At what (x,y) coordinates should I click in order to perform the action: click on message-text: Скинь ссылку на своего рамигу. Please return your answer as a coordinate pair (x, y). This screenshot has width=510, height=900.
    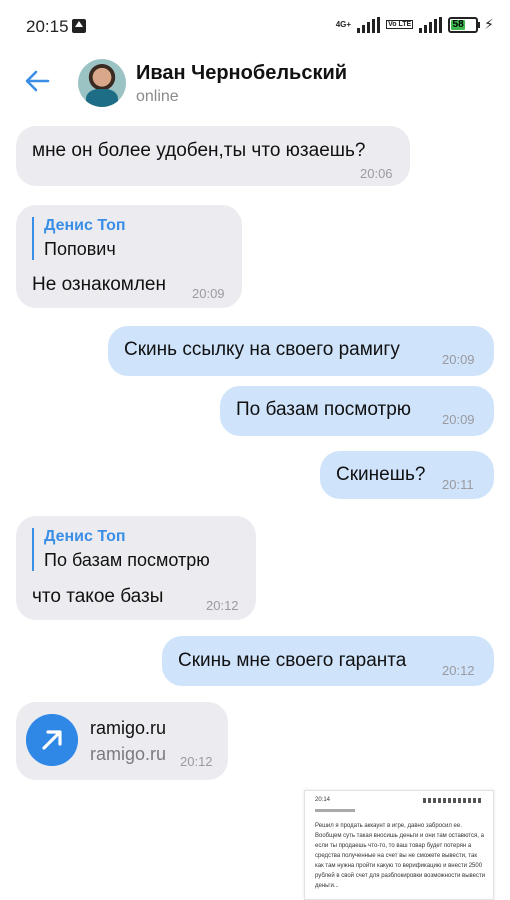
    Looking at the image, I should click on (262, 349).